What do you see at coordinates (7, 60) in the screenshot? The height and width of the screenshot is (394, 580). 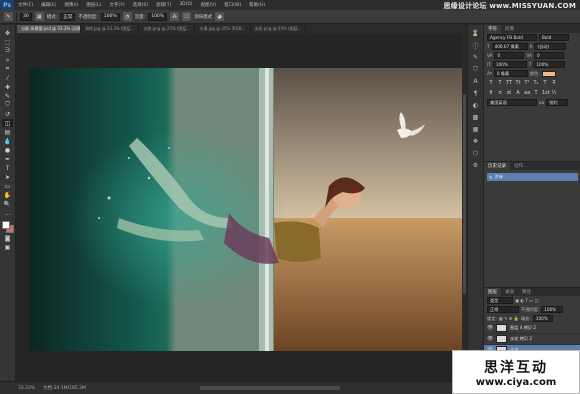 I see `quick-select-tool-icon: ✧` at bounding box center [7, 60].